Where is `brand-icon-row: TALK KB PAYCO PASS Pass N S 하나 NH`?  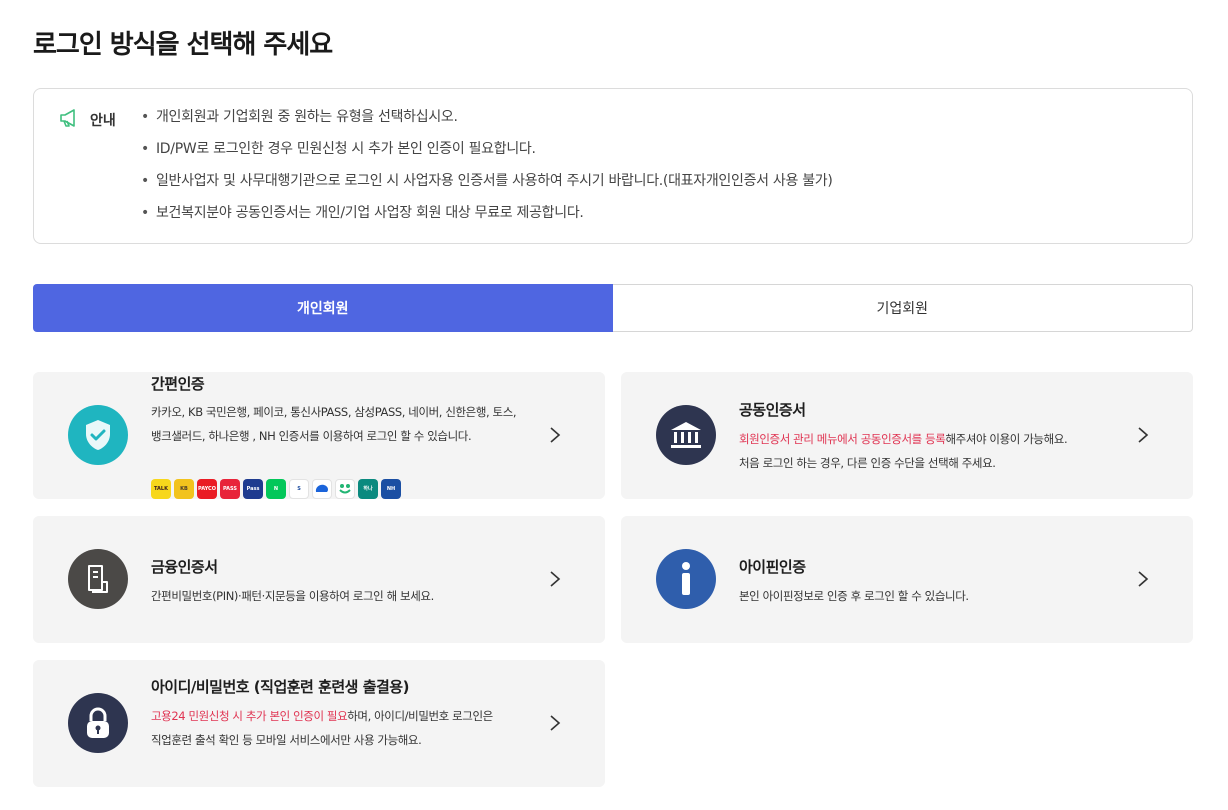
brand-icon-row: TALK KB PAYCO PASS Pass N S 하나 NH is located at coordinates (276, 489).